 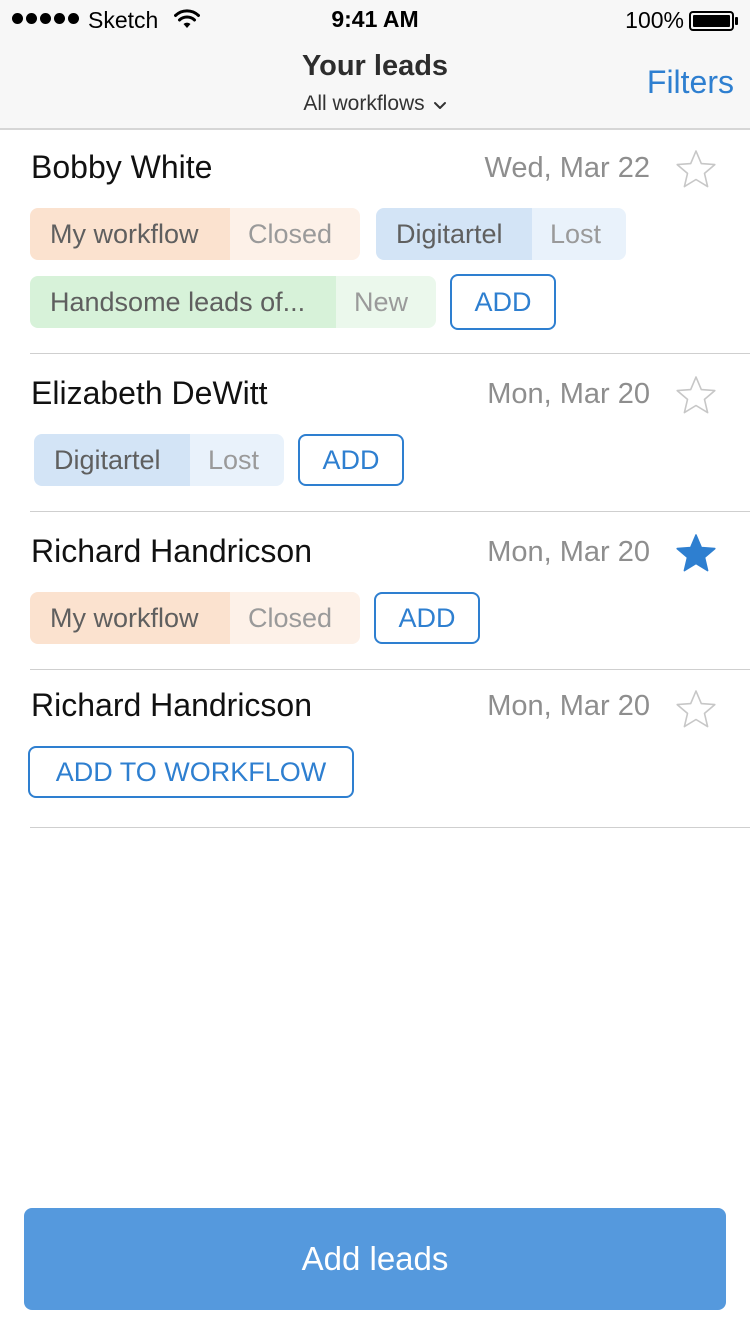 I want to click on lead-name: Bobby White, so click(x=122, y=167).